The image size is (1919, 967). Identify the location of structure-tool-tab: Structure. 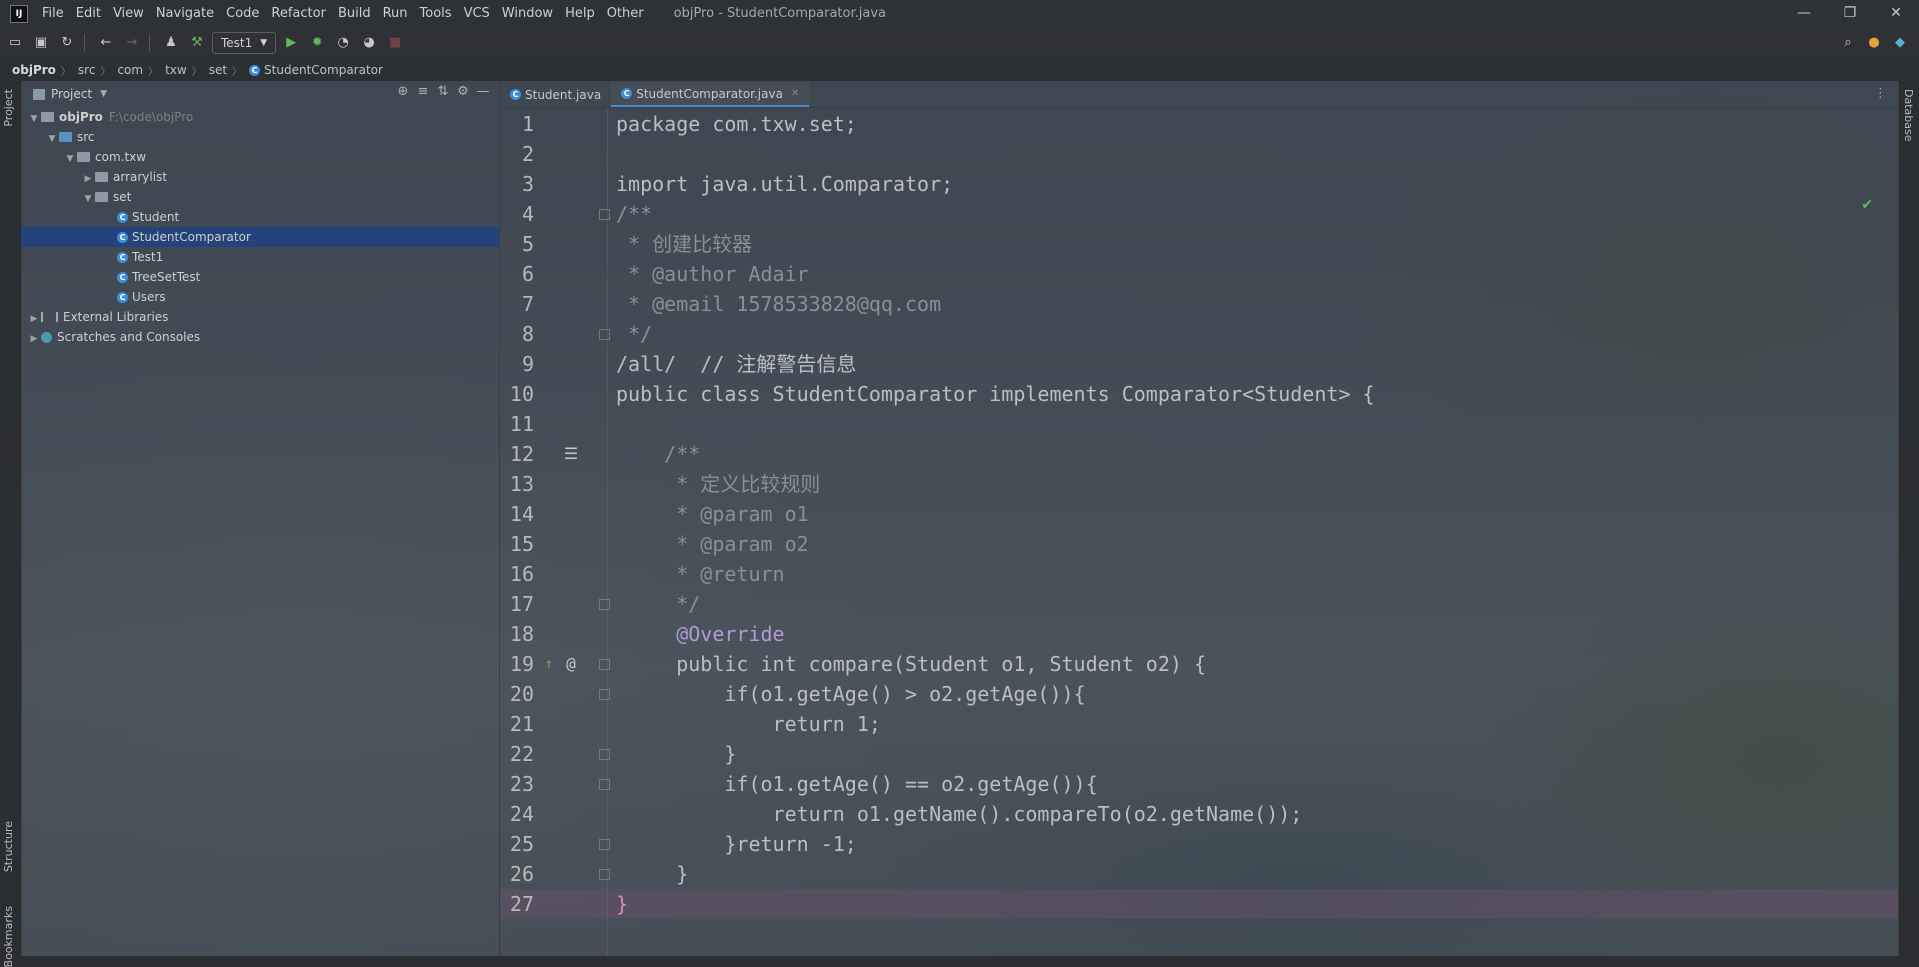
(8, 846).